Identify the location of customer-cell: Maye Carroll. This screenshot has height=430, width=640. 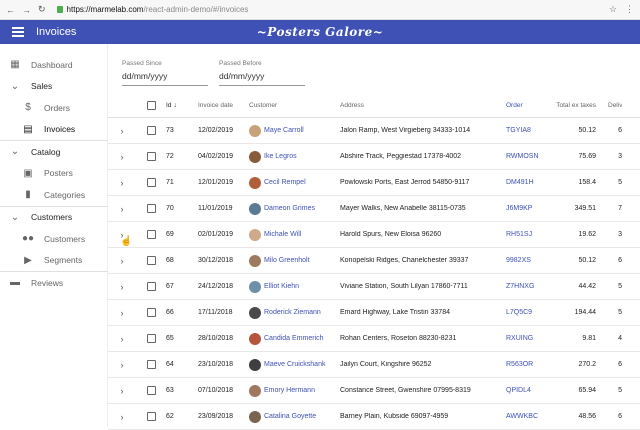
(294, 130).